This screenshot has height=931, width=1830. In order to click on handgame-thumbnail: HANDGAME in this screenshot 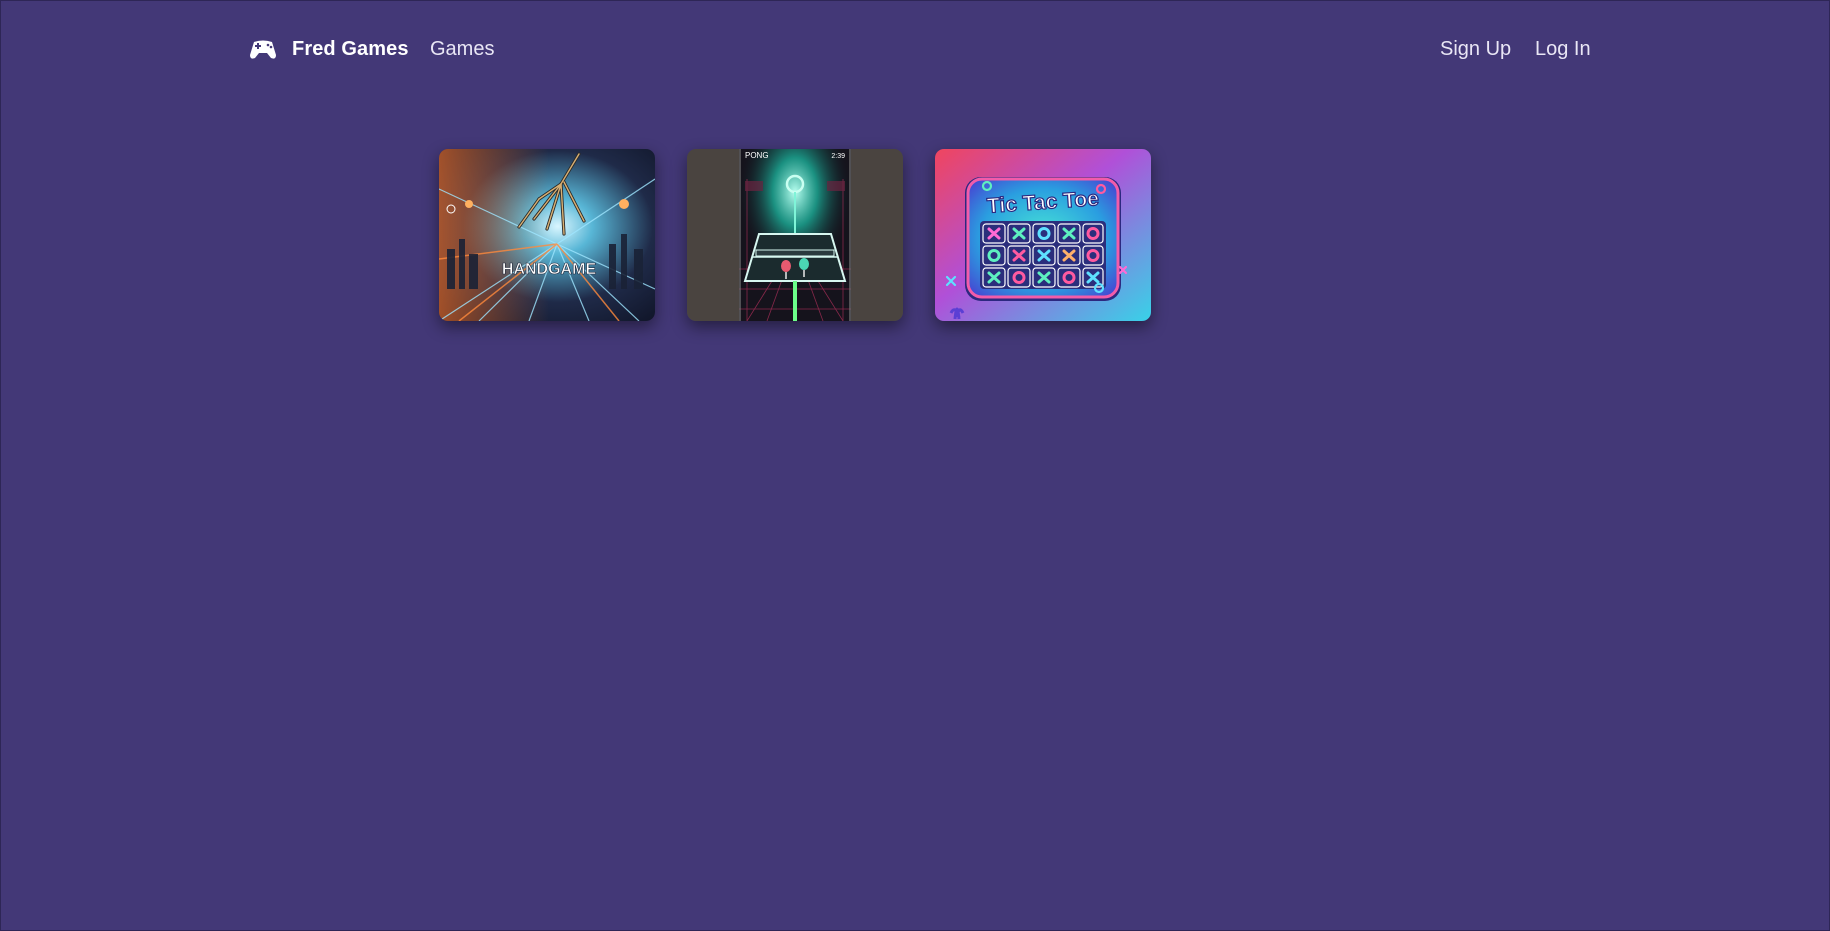, I will do `click(547, 235)`.